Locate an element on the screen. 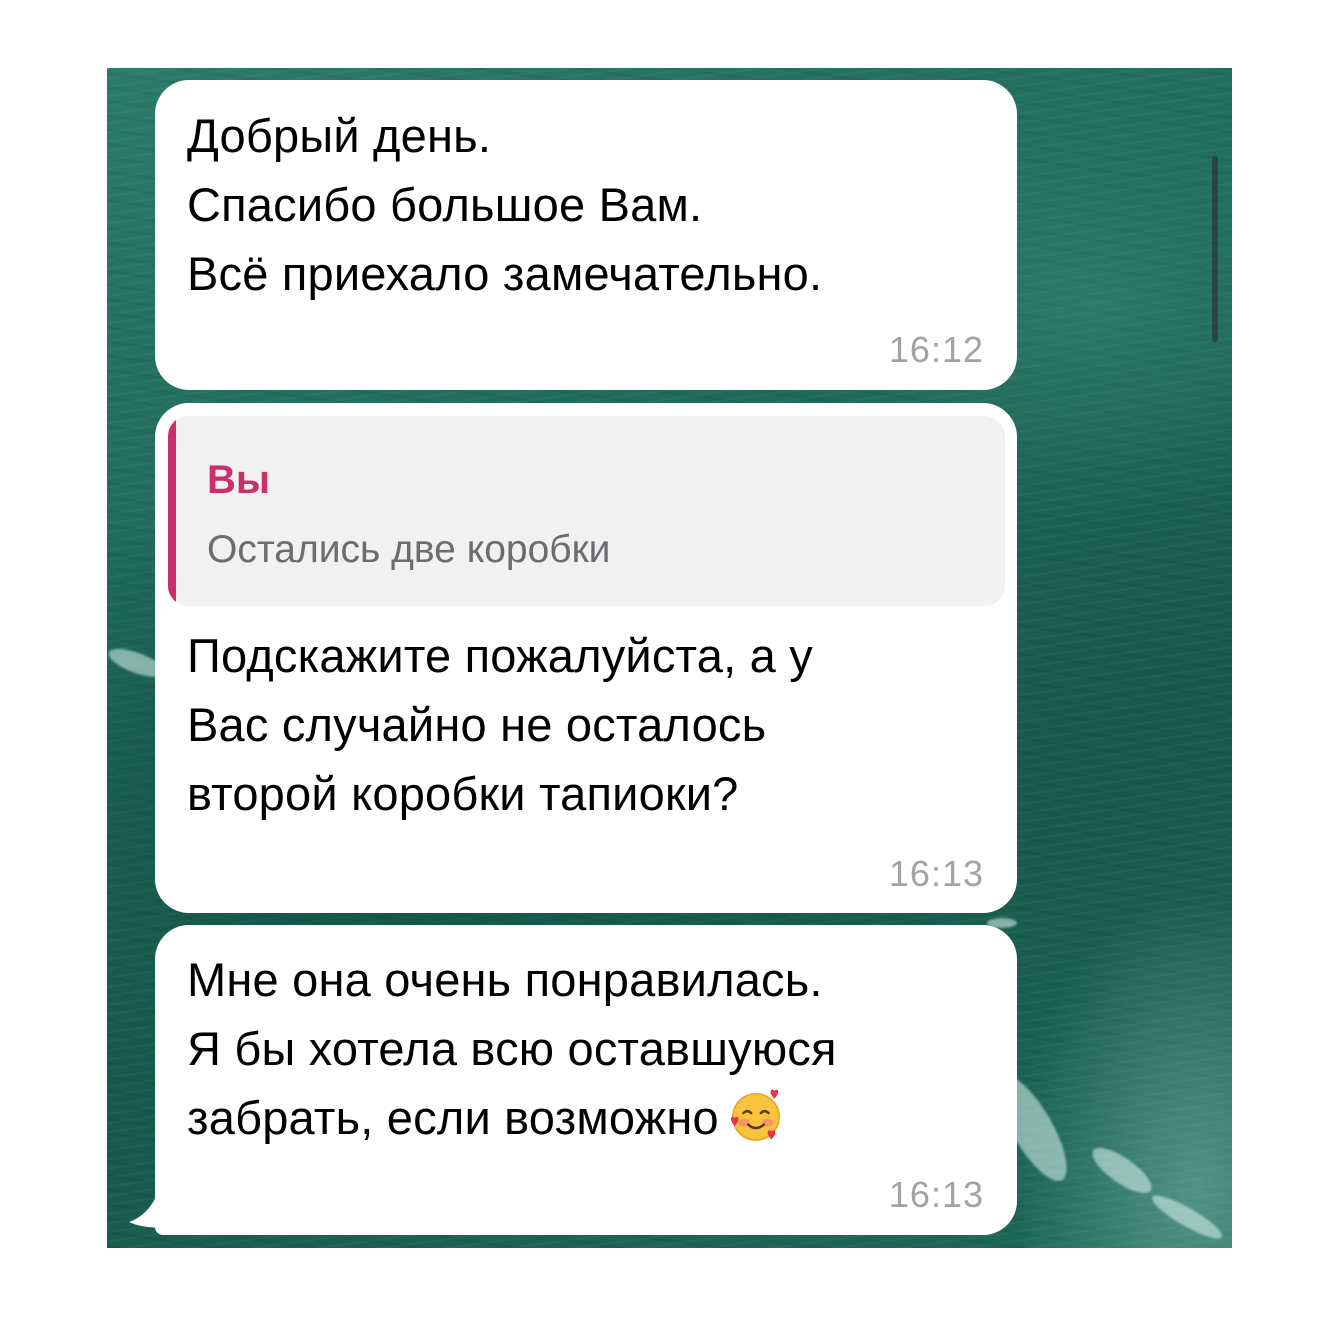  message-line: Я бы хотела всю оставшуюся is located at coordinates (512, 1048).